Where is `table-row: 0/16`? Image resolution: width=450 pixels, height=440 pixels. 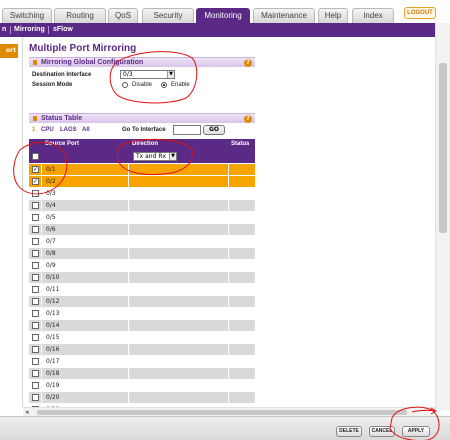
table-row: 0/16 is located at coordinates (142, 350).